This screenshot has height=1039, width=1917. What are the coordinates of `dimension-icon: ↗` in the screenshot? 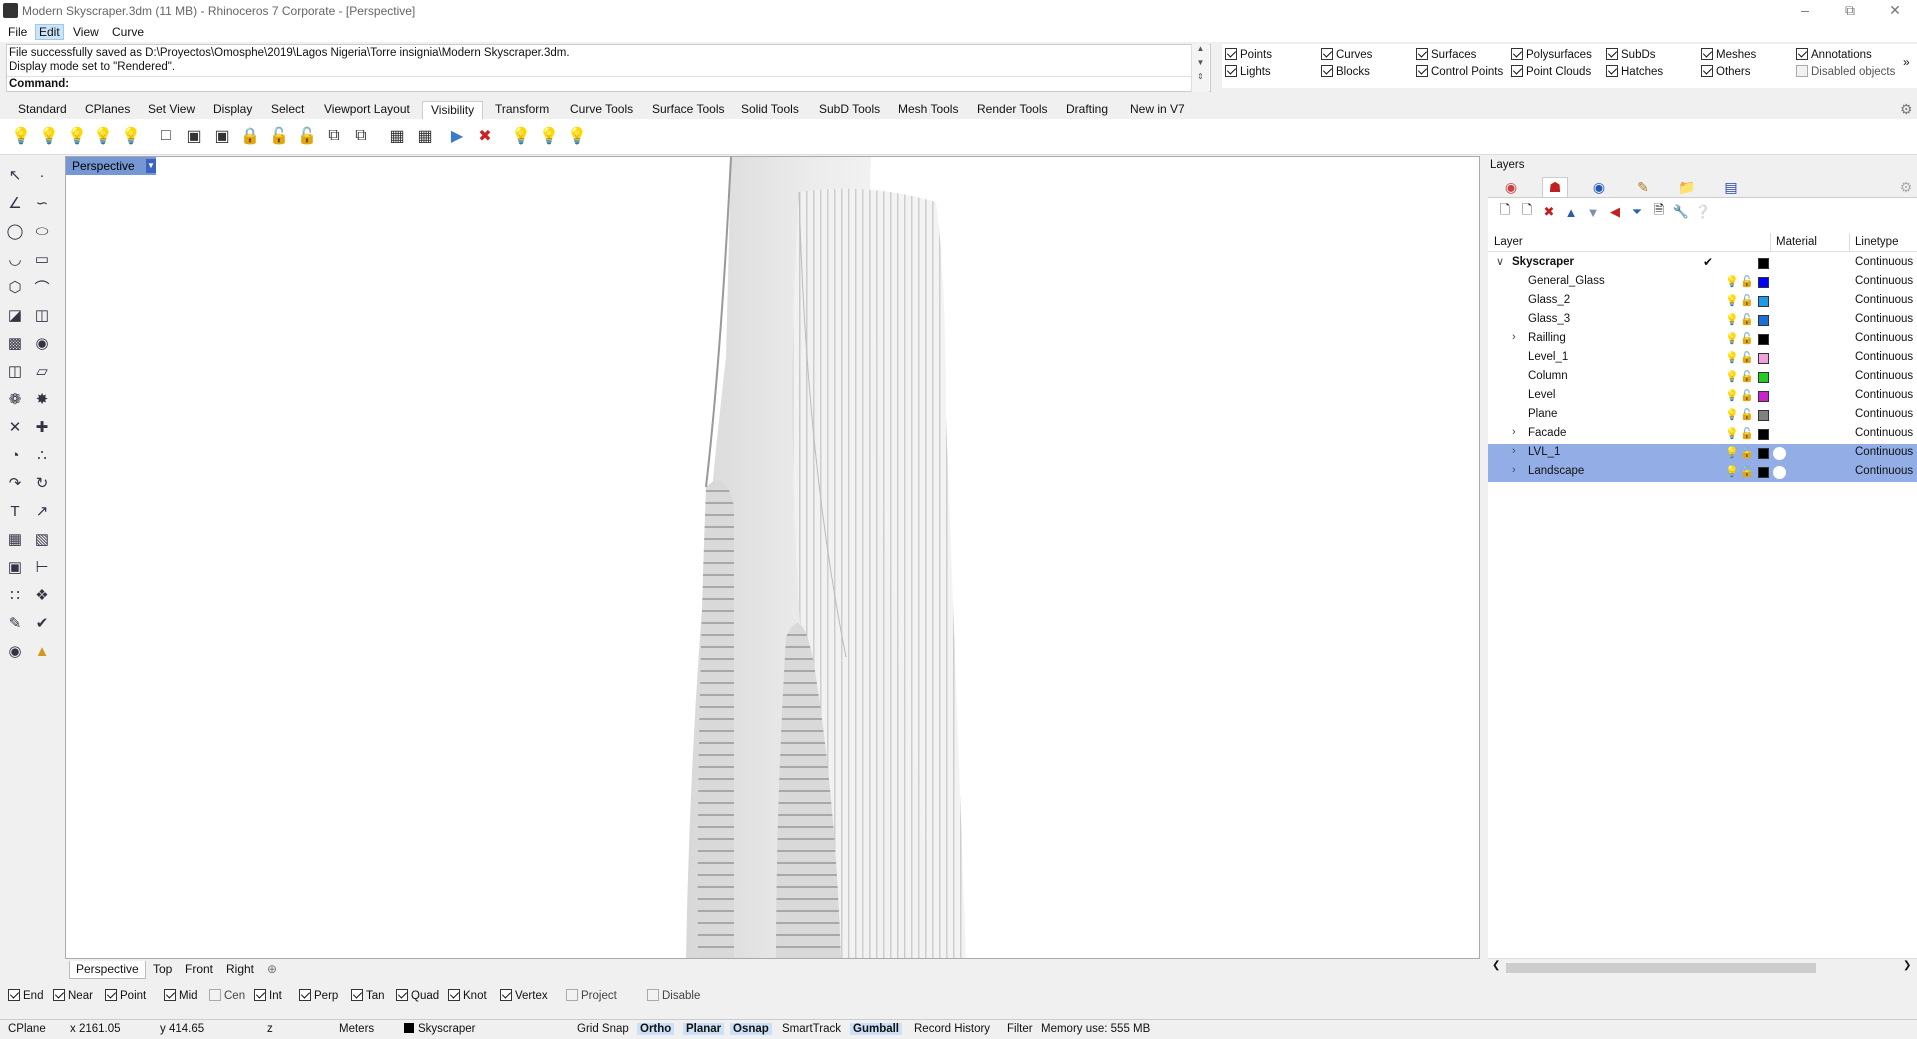 It's located at (42, 511).